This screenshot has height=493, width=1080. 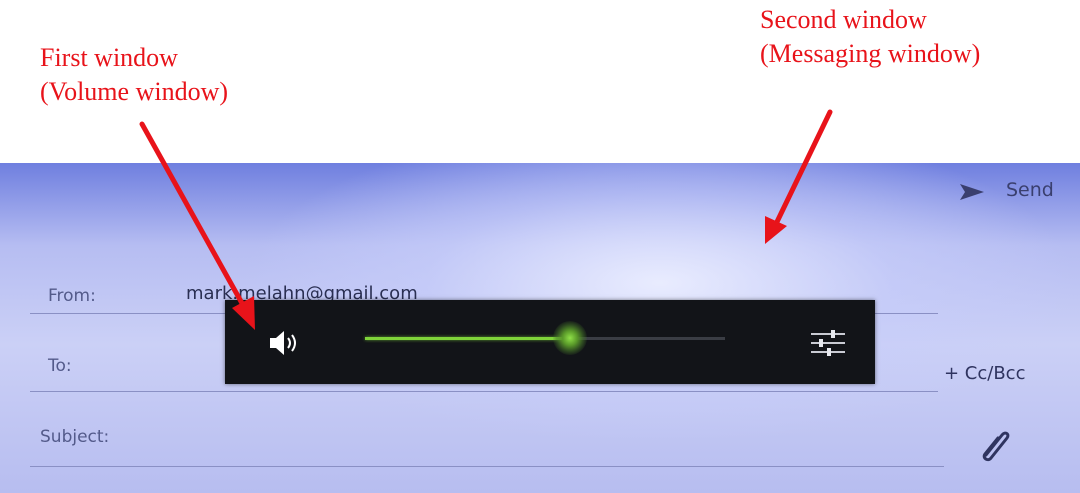 What do you see at coordinates (994, 445) in the screenshot?
I see `paperclip-icon` at bounding box center [994, 445].